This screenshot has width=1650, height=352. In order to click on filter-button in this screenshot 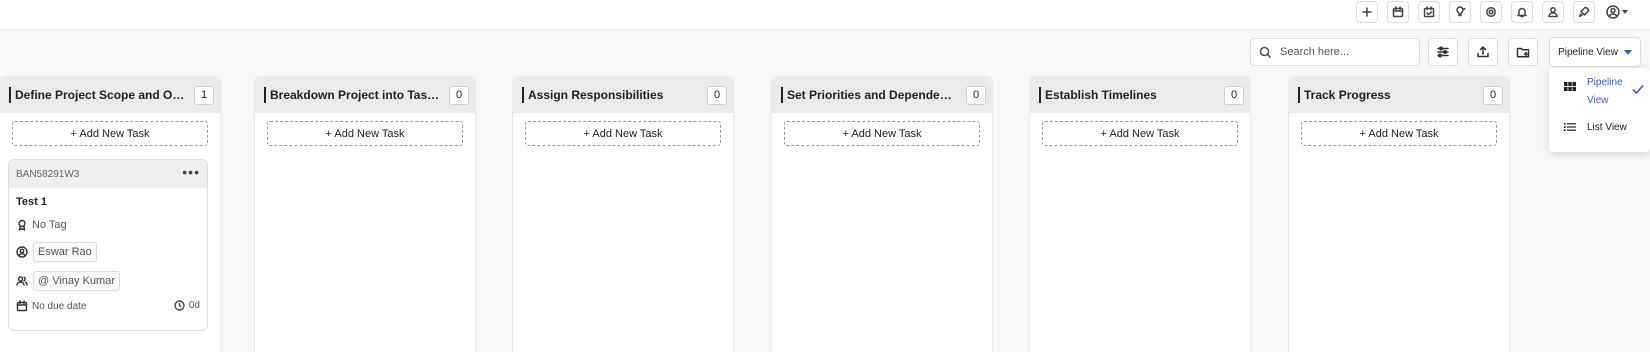, I will do `click(1443, 52)`.